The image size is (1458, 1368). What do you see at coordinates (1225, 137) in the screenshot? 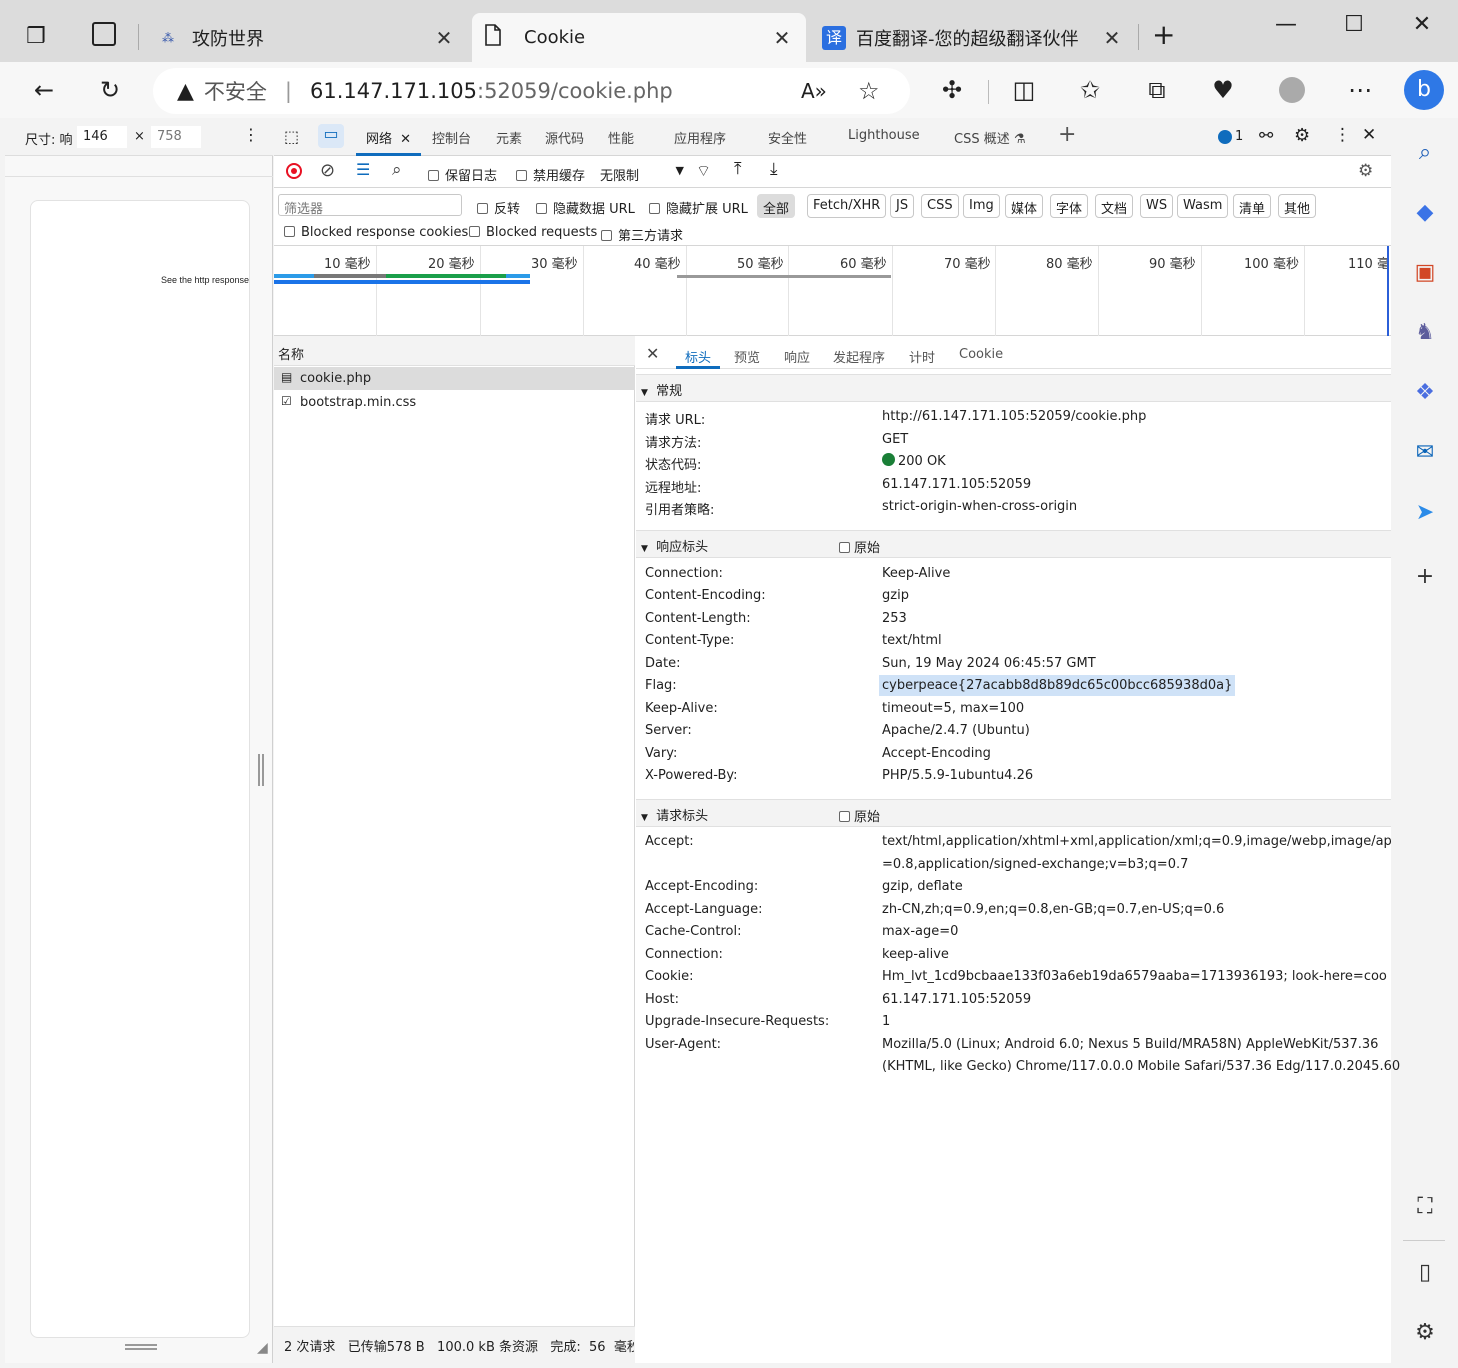
I see `issues-chat-icon` at bounding box center [1225, 137].